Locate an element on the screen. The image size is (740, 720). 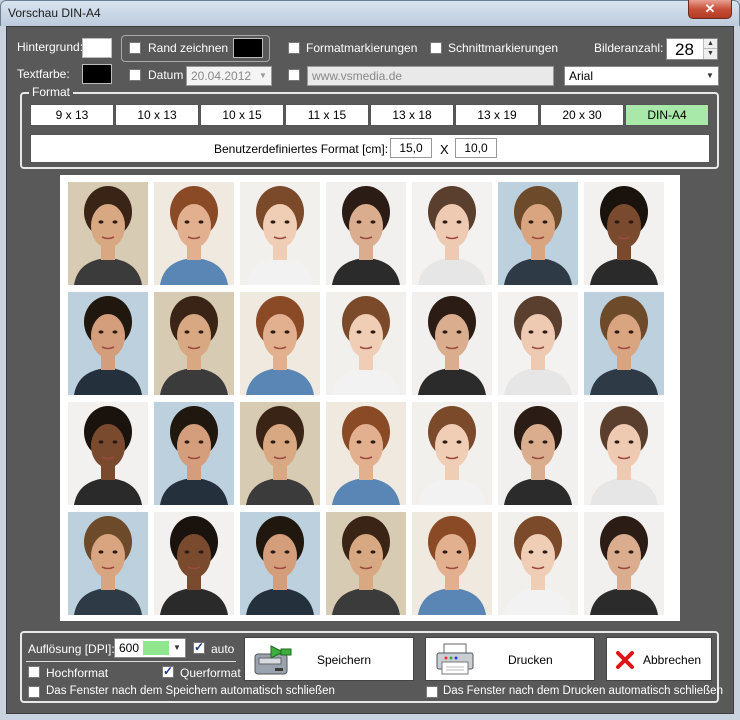
format-button-13x18: 13 x 18 is located at coordinates (412, 115).